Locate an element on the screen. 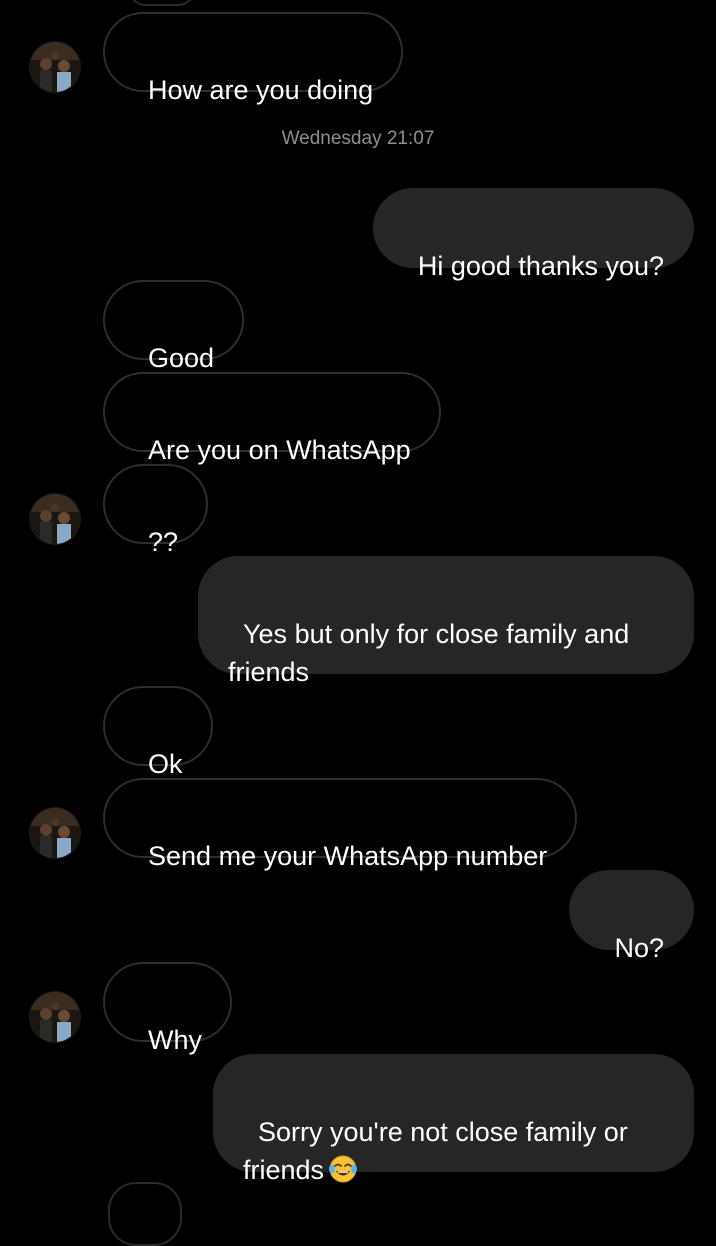  incoming-message: Ok is located at coordinates (158, 732).